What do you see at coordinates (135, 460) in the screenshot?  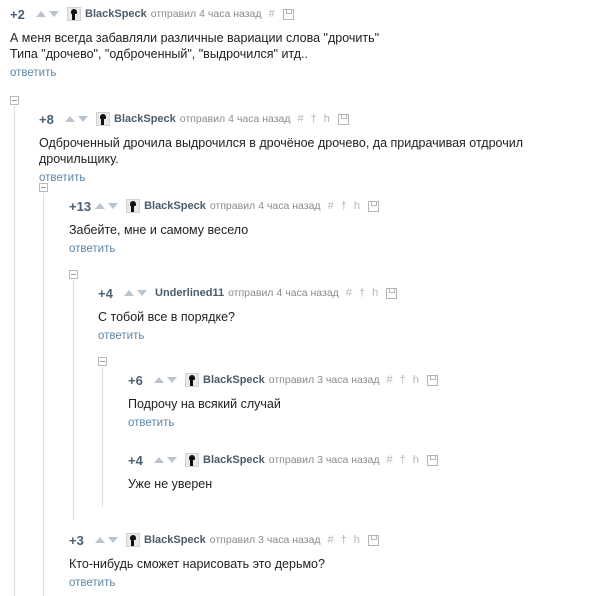 I see `comment-rating: +4` at bounding box center [135, 460].